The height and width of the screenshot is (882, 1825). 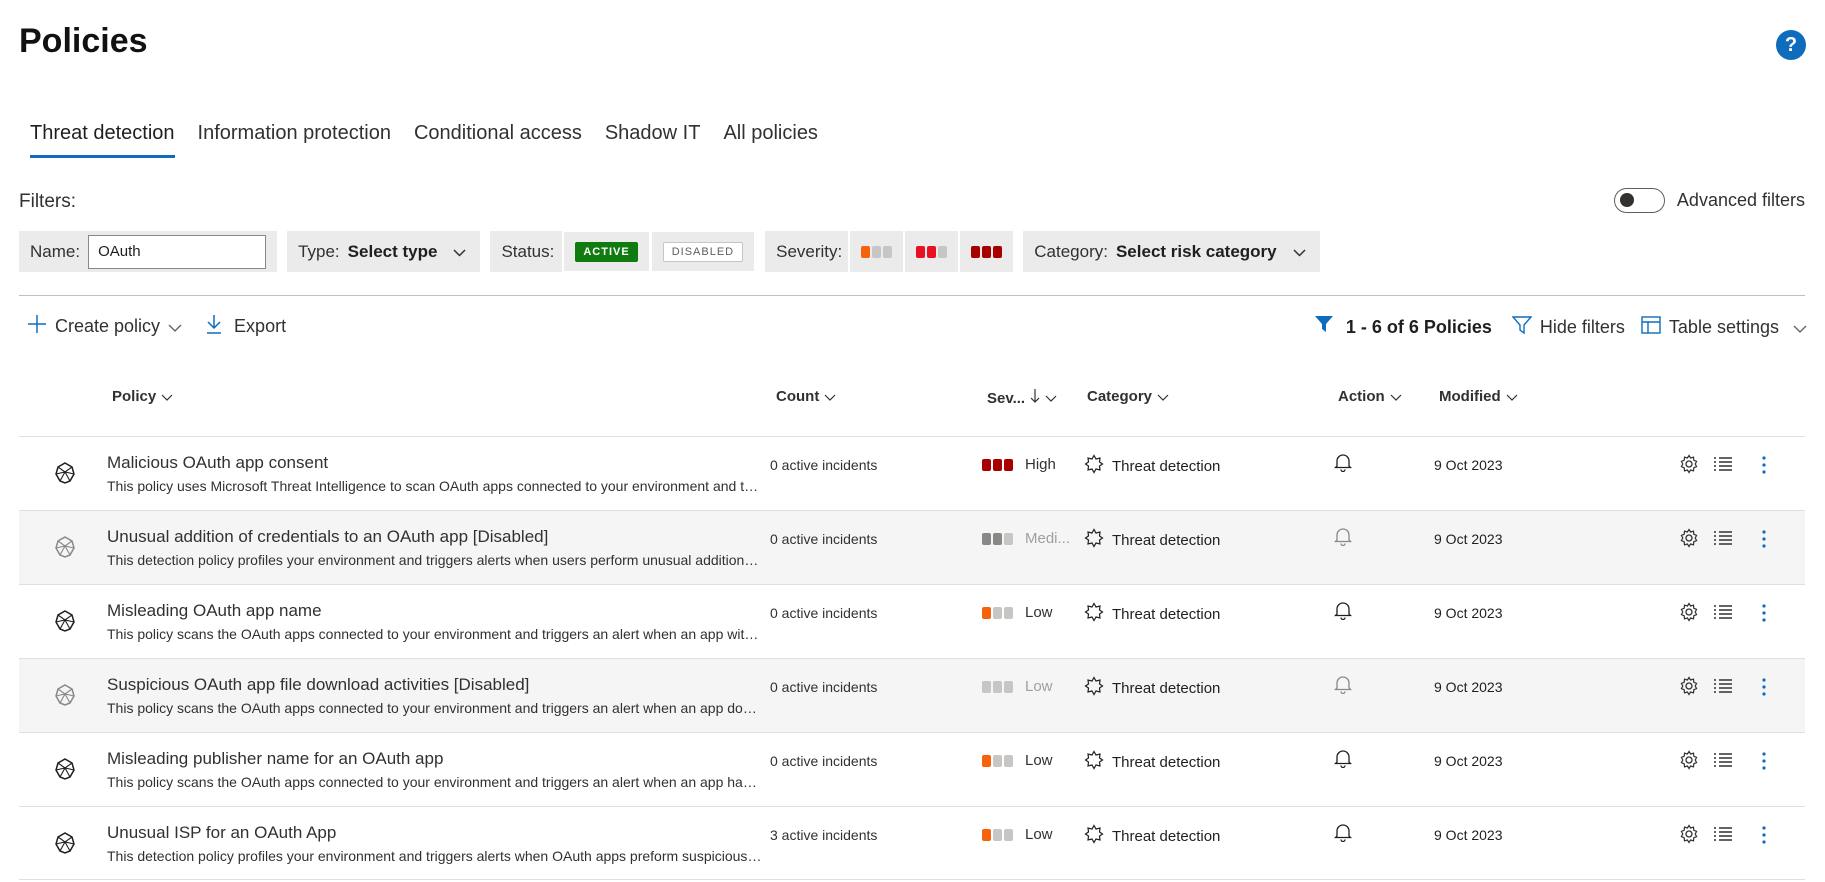 I want to click on export-button: Export, so click(x=260, y=326).